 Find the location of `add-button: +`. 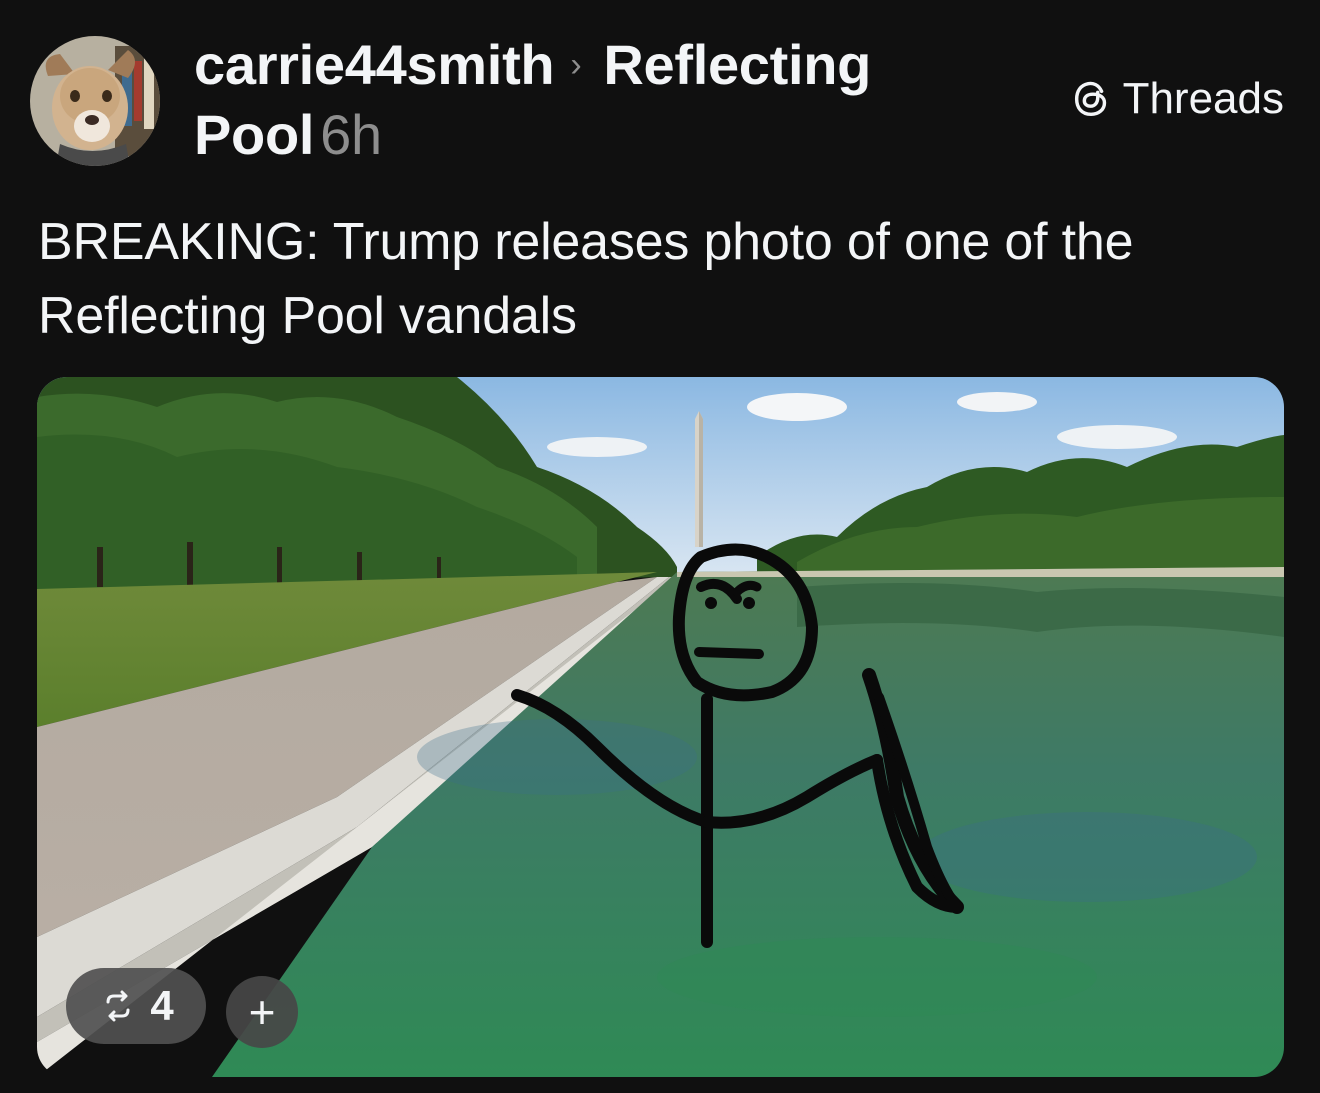

add-button: + is located at coordinates (262, 1012).